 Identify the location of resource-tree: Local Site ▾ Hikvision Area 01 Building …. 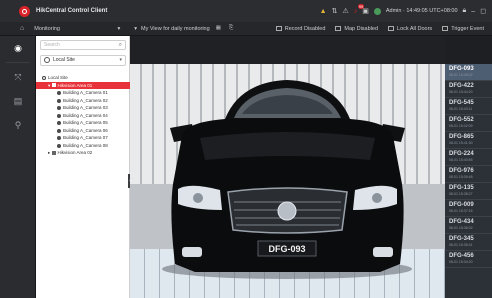
(83, 115).